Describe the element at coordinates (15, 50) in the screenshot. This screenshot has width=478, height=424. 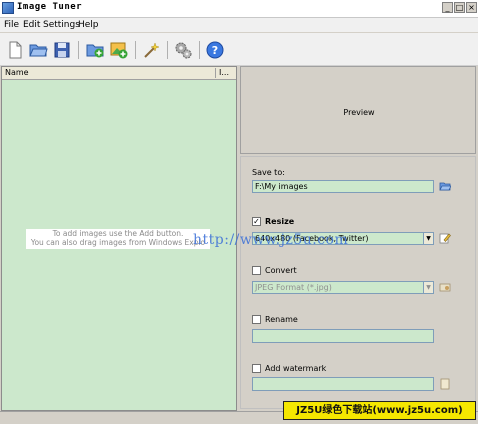
I see `new-icon` at that location.